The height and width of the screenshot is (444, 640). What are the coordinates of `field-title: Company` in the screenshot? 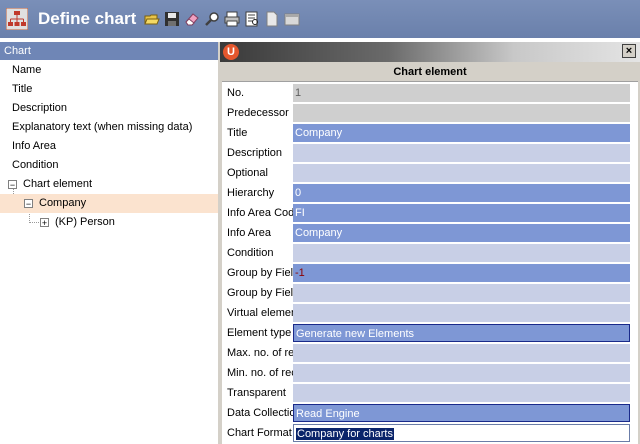 It's located at (461, 133).